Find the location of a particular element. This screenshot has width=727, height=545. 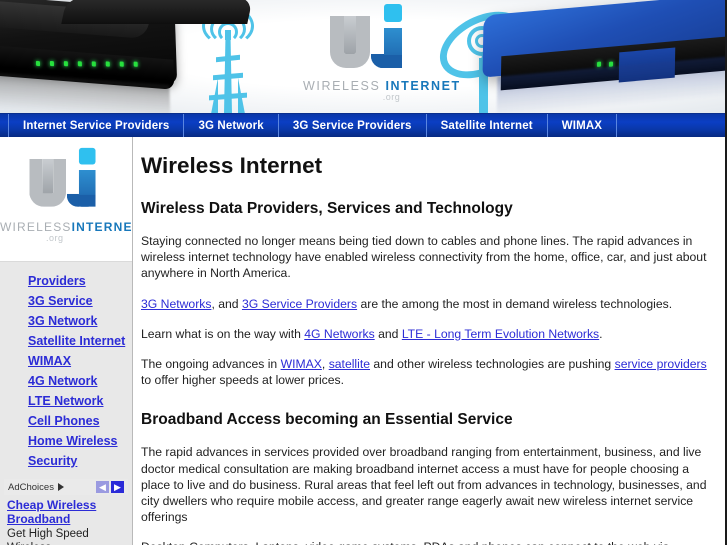

ad-headline-line1: Cheap Wireless is located at coordinates (66, 503).